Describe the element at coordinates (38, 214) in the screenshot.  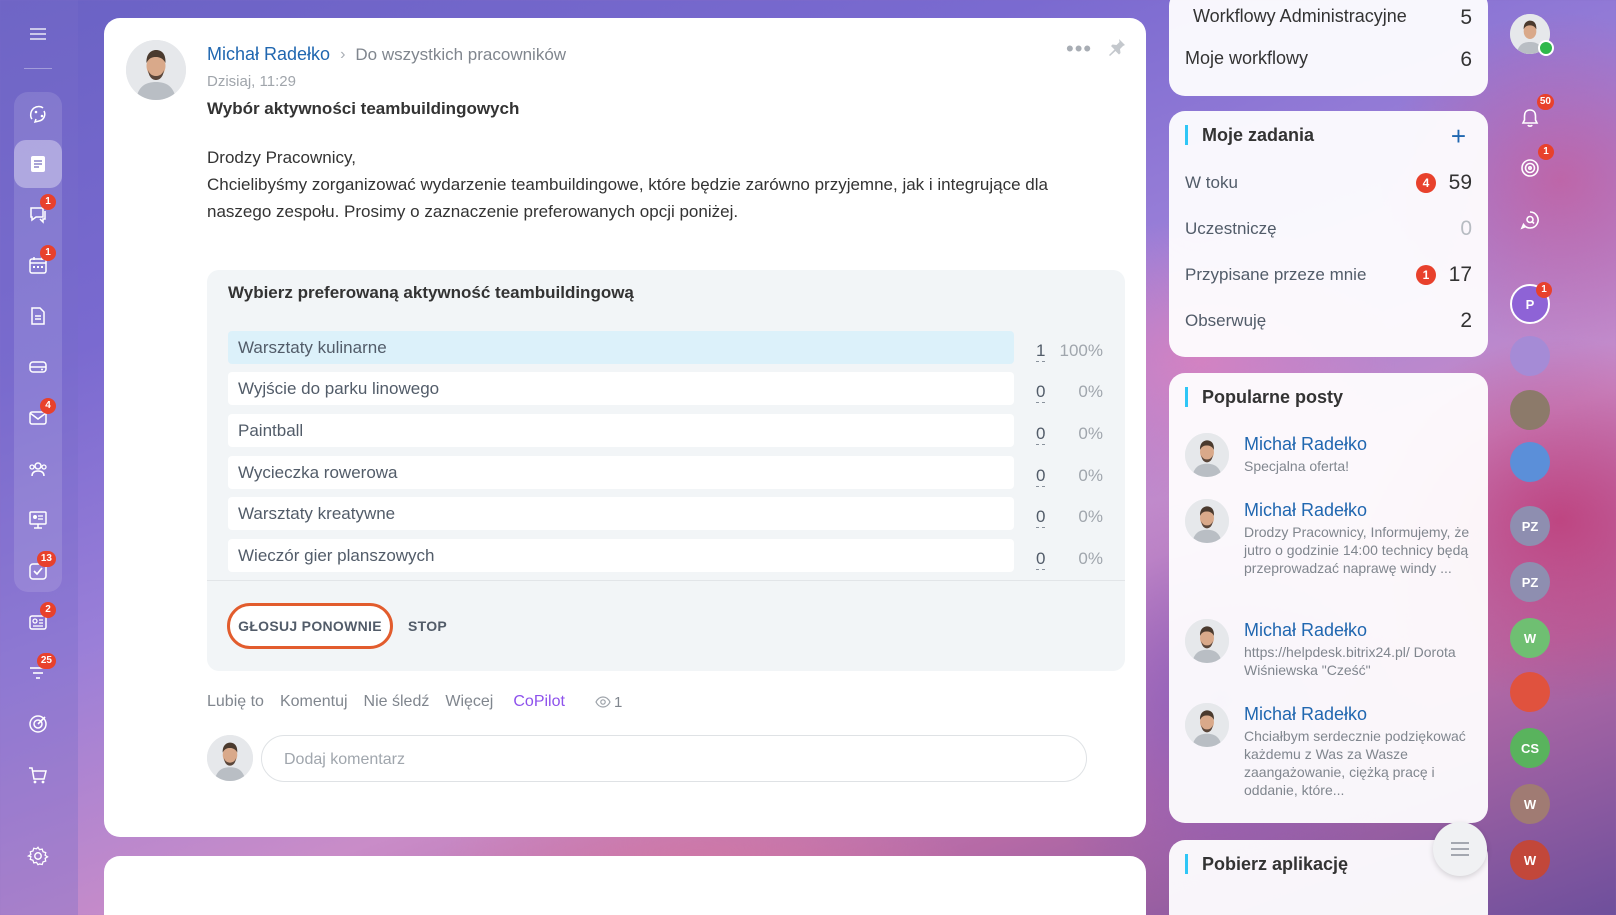
I see `nav-messenger-button: 1` at that location.